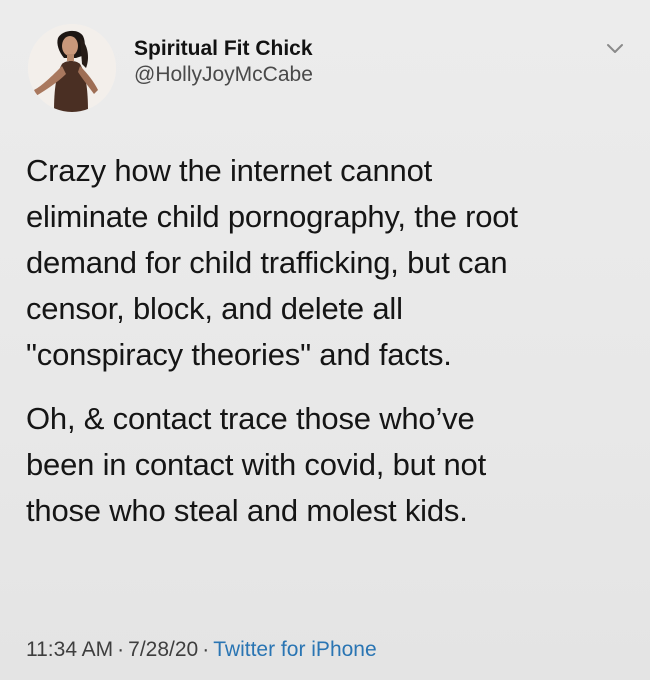 This screenshot has height=680, width=650. Describe the element at coordinates (69, 649) in the screenshot. I see `tweet-time: 11:34 AM` at that location.